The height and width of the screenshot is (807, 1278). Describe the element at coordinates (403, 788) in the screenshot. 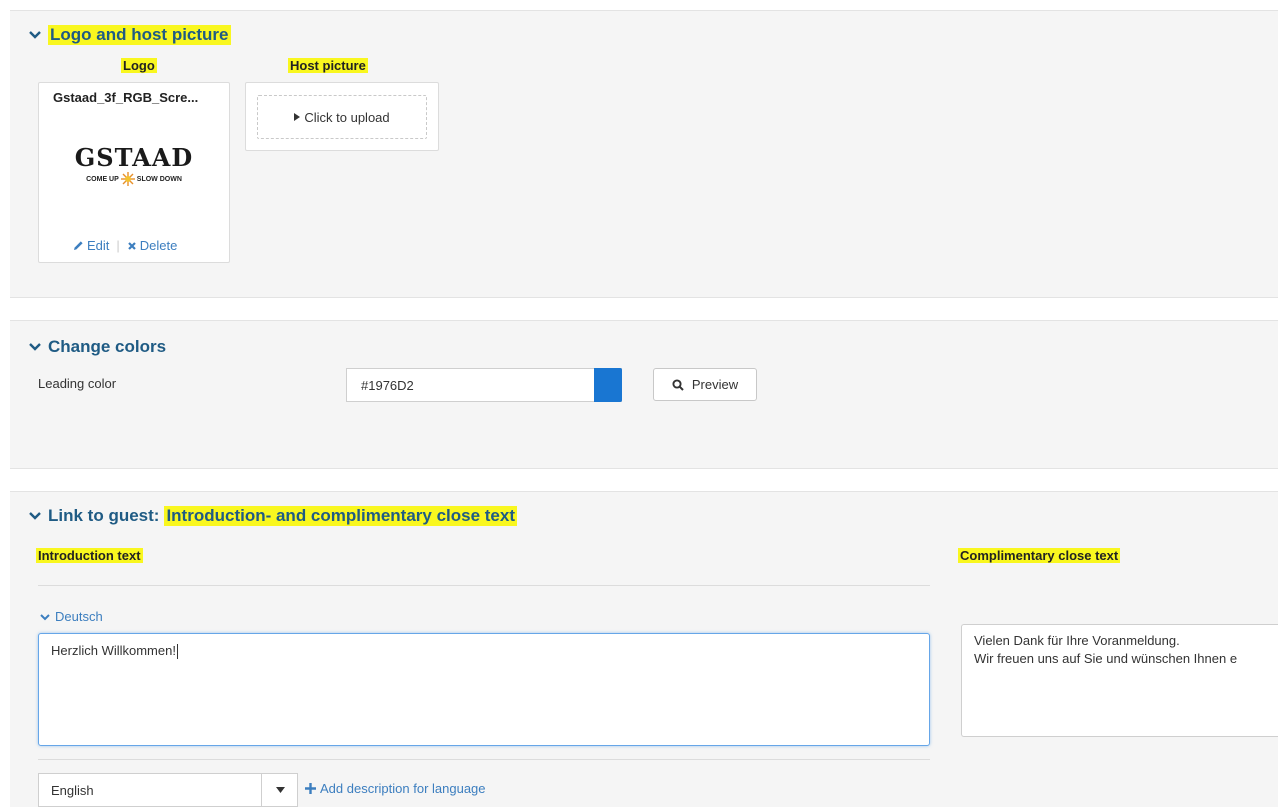

I see `add-language-label: Add description for language` at that location.